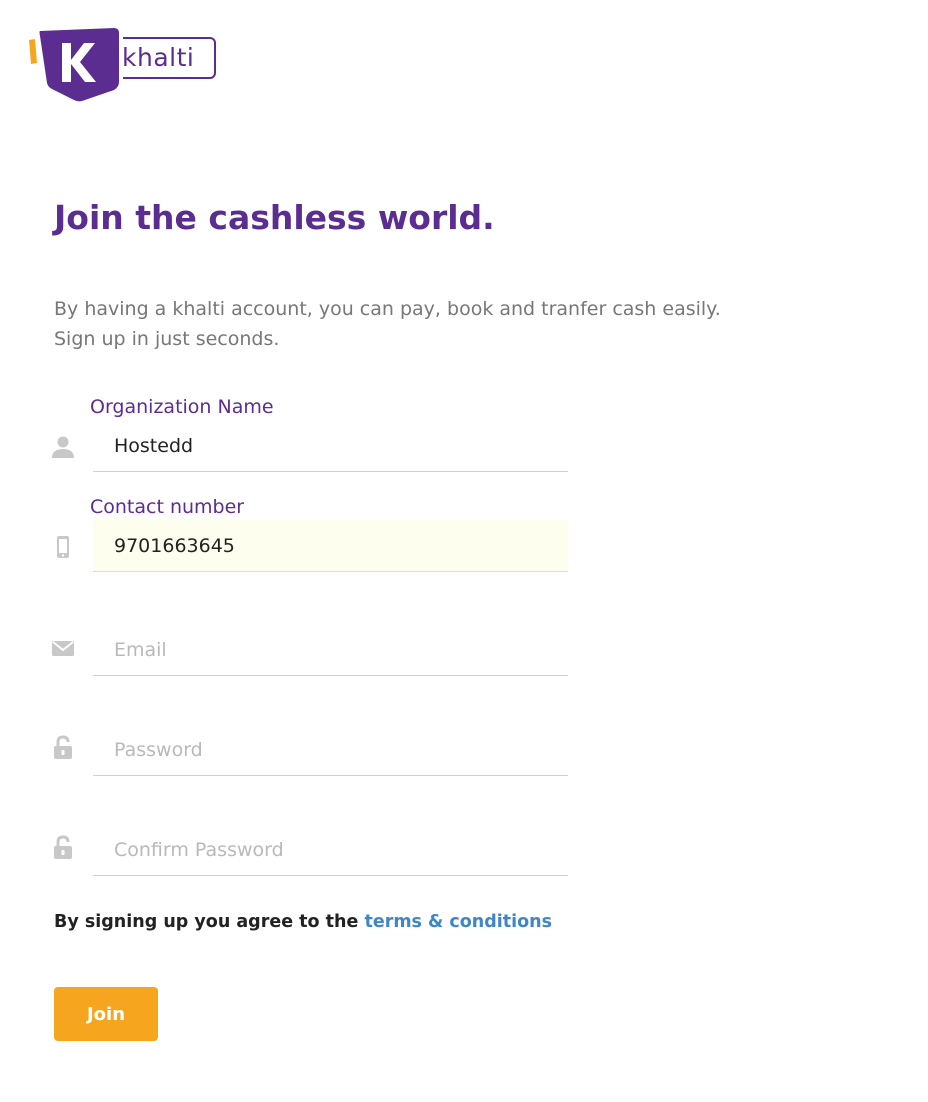 Image resolution: width=928 pixels, height=1102 pixels. What do you see at coordinates (274, 217) in the screenshot?
I see `page-title: Join the cashless world.` at bounding box center [274, 217].